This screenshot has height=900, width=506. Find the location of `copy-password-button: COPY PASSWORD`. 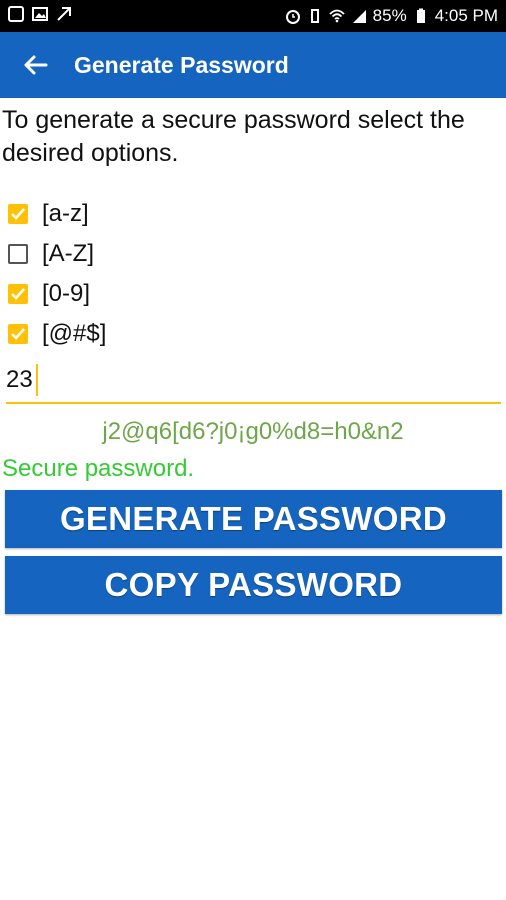

copy-password-button: COPY PASSWORD is located at coordinates (253, 585).